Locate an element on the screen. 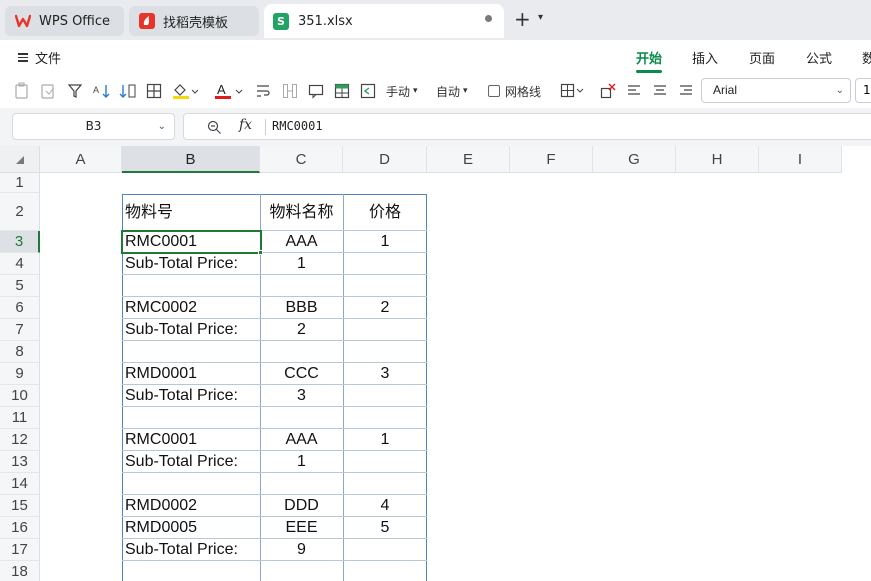  filter-icon is located at coordinates (75, 91).